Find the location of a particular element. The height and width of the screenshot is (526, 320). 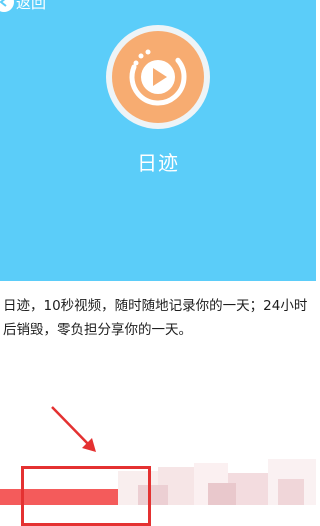

back-button: 返回 is located at coordinates (23, 7).